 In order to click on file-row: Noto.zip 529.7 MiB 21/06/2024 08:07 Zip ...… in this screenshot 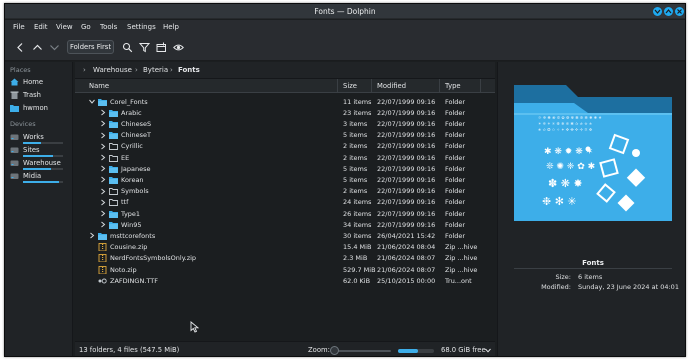, I will do `click(285, 269)`.